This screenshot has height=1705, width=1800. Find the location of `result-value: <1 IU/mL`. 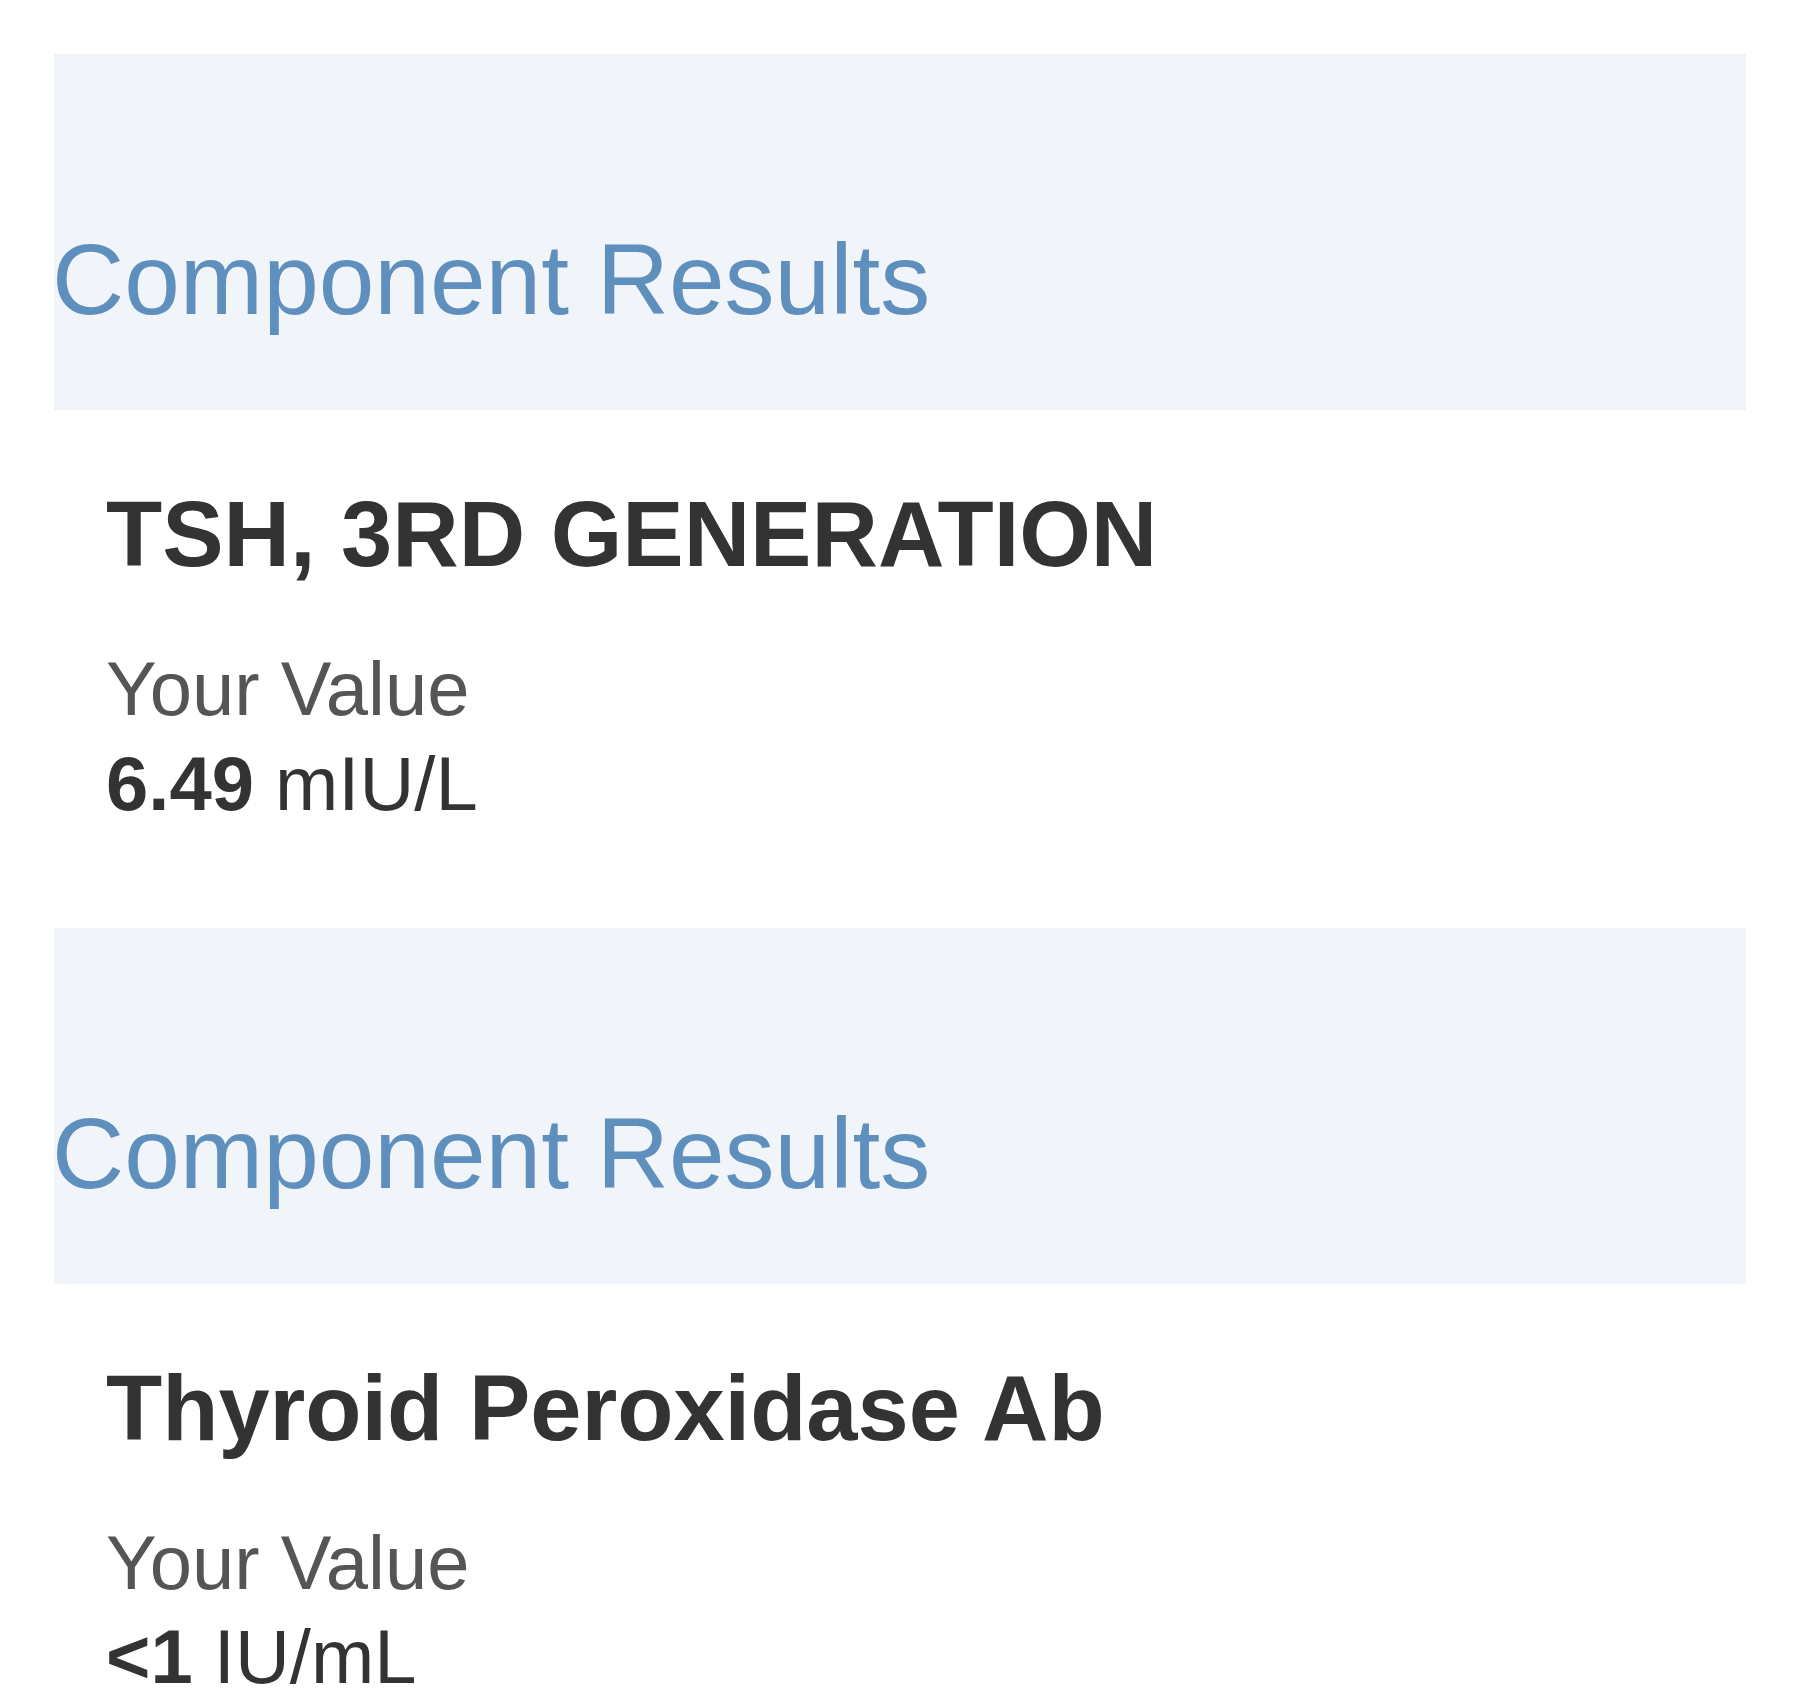

result-value: <1 IU/mL is located at coordinates (262, 1657).